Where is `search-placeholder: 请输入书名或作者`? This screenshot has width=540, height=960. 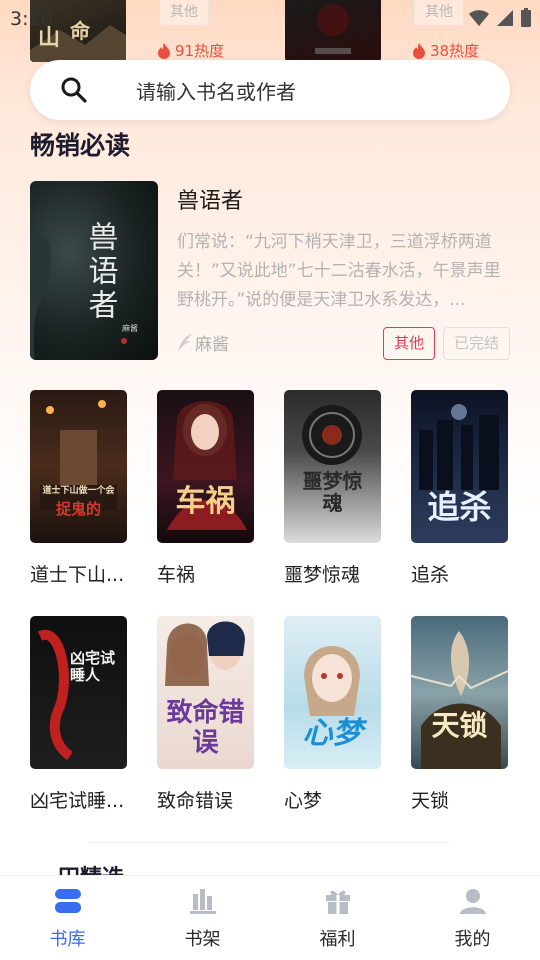 search-placeholder: 请输入书名或作者 is located at coordinates (216, 91).